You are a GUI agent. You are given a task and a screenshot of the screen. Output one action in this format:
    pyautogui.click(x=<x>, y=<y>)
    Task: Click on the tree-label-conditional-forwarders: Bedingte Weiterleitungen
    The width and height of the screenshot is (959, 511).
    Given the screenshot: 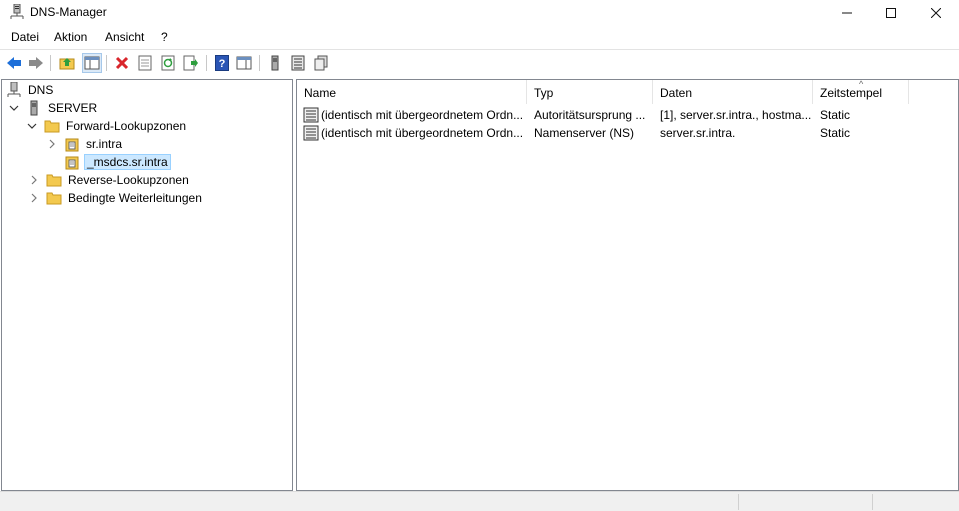 What is the action you would take?
    pyautogui.click(x=135, y=198)
    